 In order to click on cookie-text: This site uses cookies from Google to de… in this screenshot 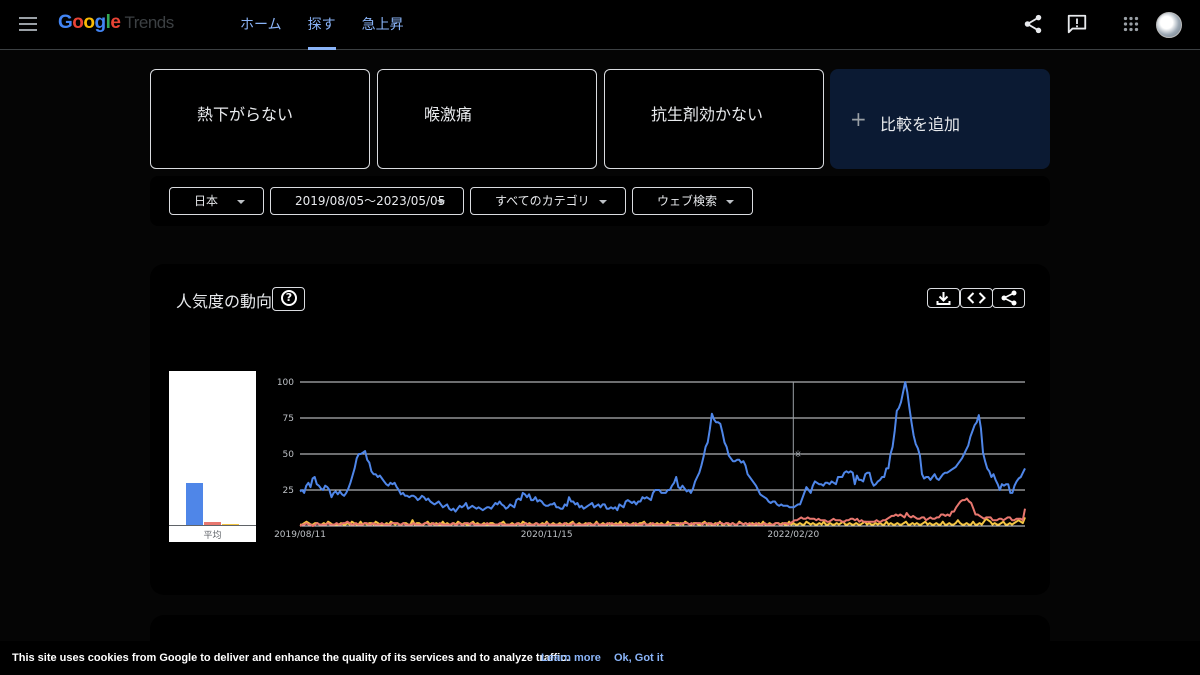, I will do `click(291, 658)`.